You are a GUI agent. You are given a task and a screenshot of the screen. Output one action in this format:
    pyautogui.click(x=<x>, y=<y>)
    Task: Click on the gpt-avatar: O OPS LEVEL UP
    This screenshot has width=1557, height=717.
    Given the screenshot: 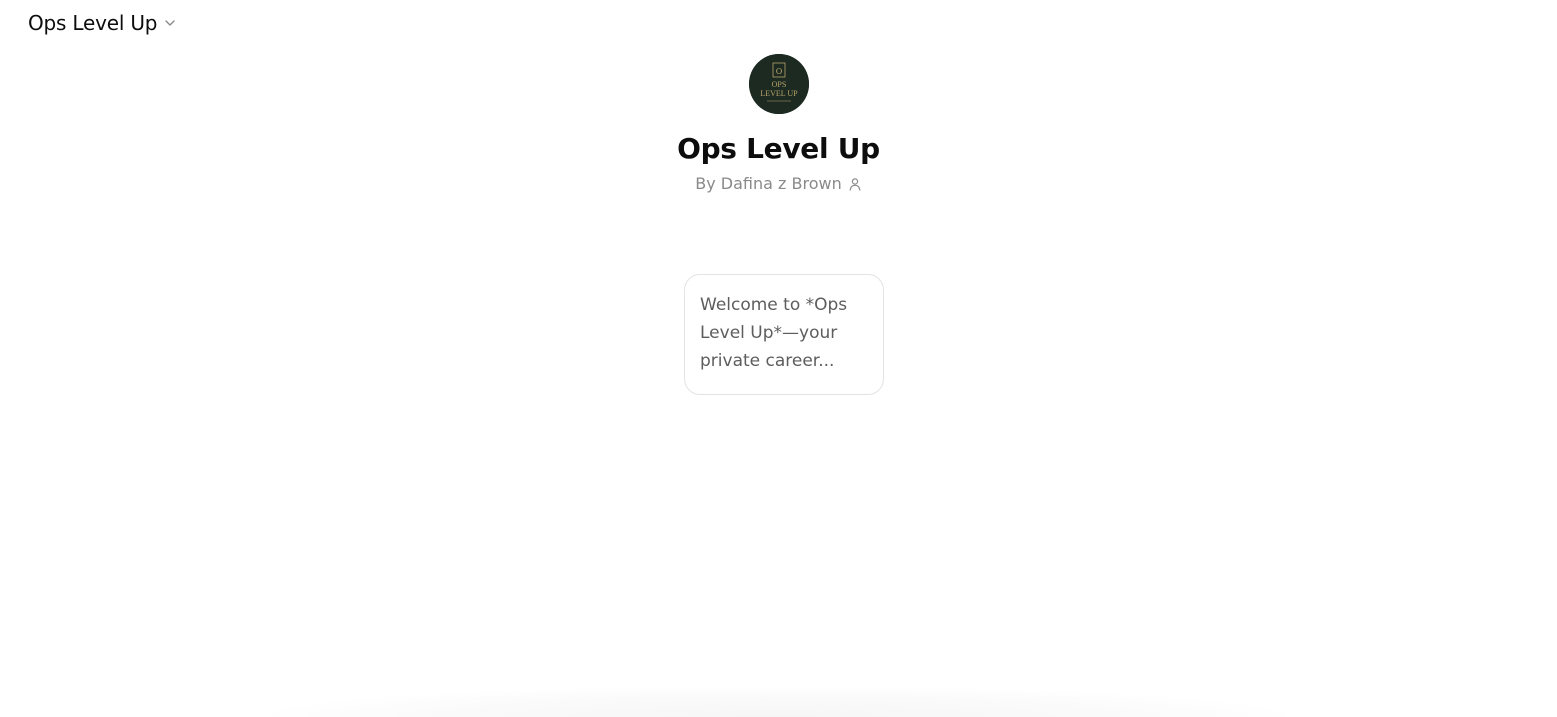 What is the action you would take?
    pyautogui.click(x=778, y=84)
    